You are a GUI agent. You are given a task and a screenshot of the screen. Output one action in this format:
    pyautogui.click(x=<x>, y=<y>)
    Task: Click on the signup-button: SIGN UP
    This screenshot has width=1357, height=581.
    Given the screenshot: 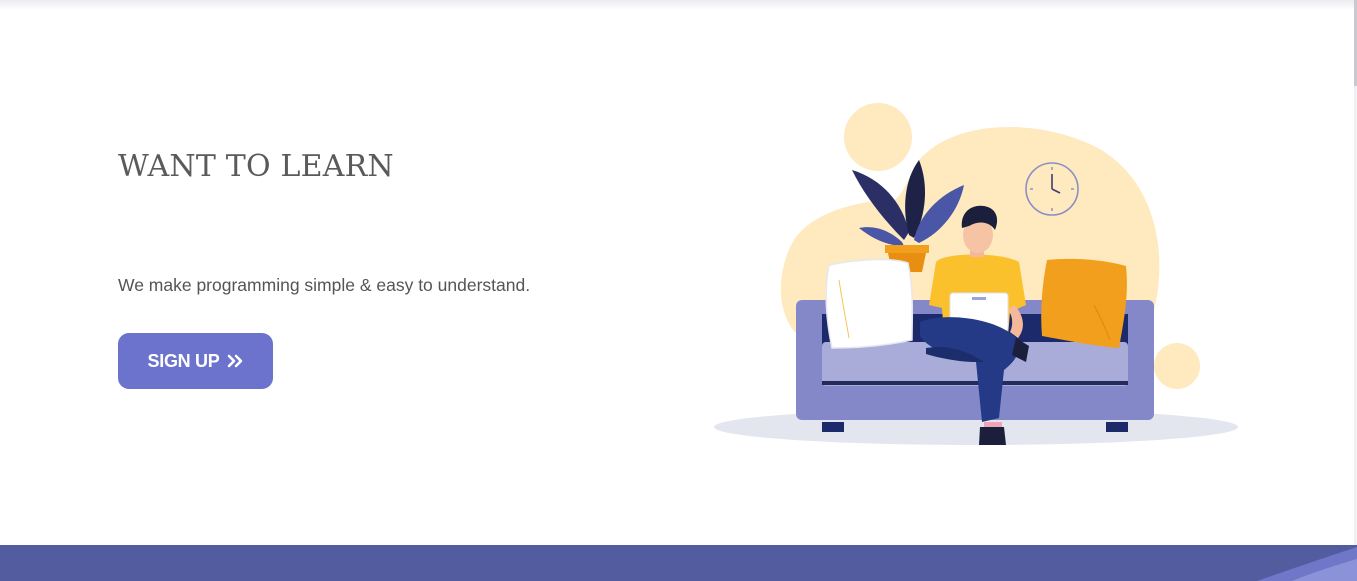 What is the action you would take?
    pyautogui.click(x=195, y=361)
    